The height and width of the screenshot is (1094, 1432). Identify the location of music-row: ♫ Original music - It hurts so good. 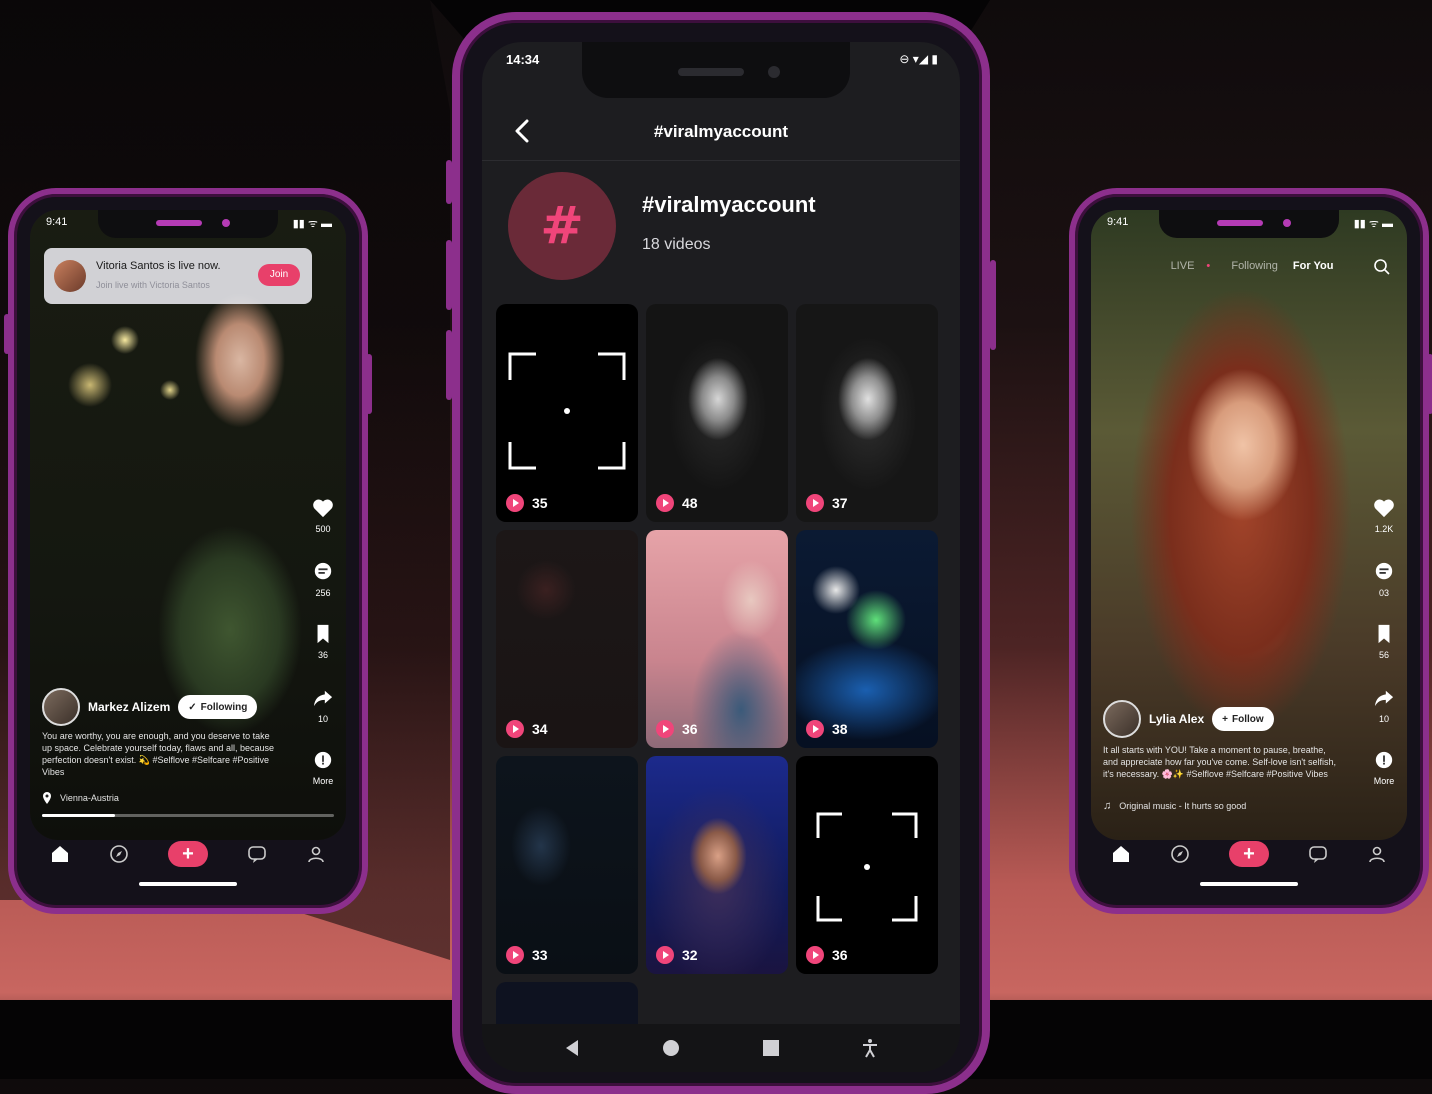
(1174, 806).